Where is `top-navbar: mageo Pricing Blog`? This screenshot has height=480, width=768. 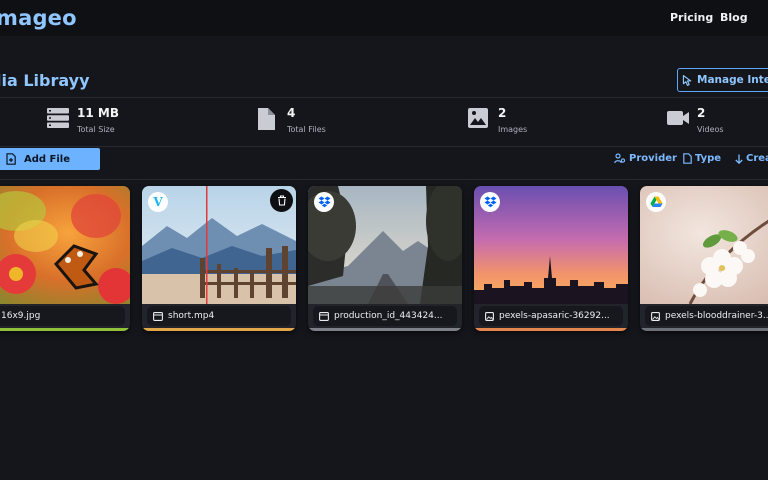
top-navbar: mageo Pricing Blog is located at coordinates (384, 18).